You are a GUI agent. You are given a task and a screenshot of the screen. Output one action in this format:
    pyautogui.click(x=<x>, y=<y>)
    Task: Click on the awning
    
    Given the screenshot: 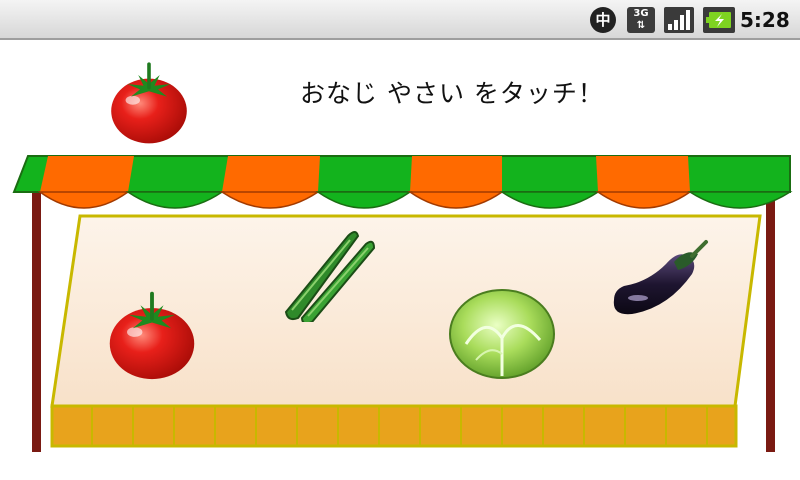 What is the action you would take?
    pyautogui.click(x=402, y=182)
    